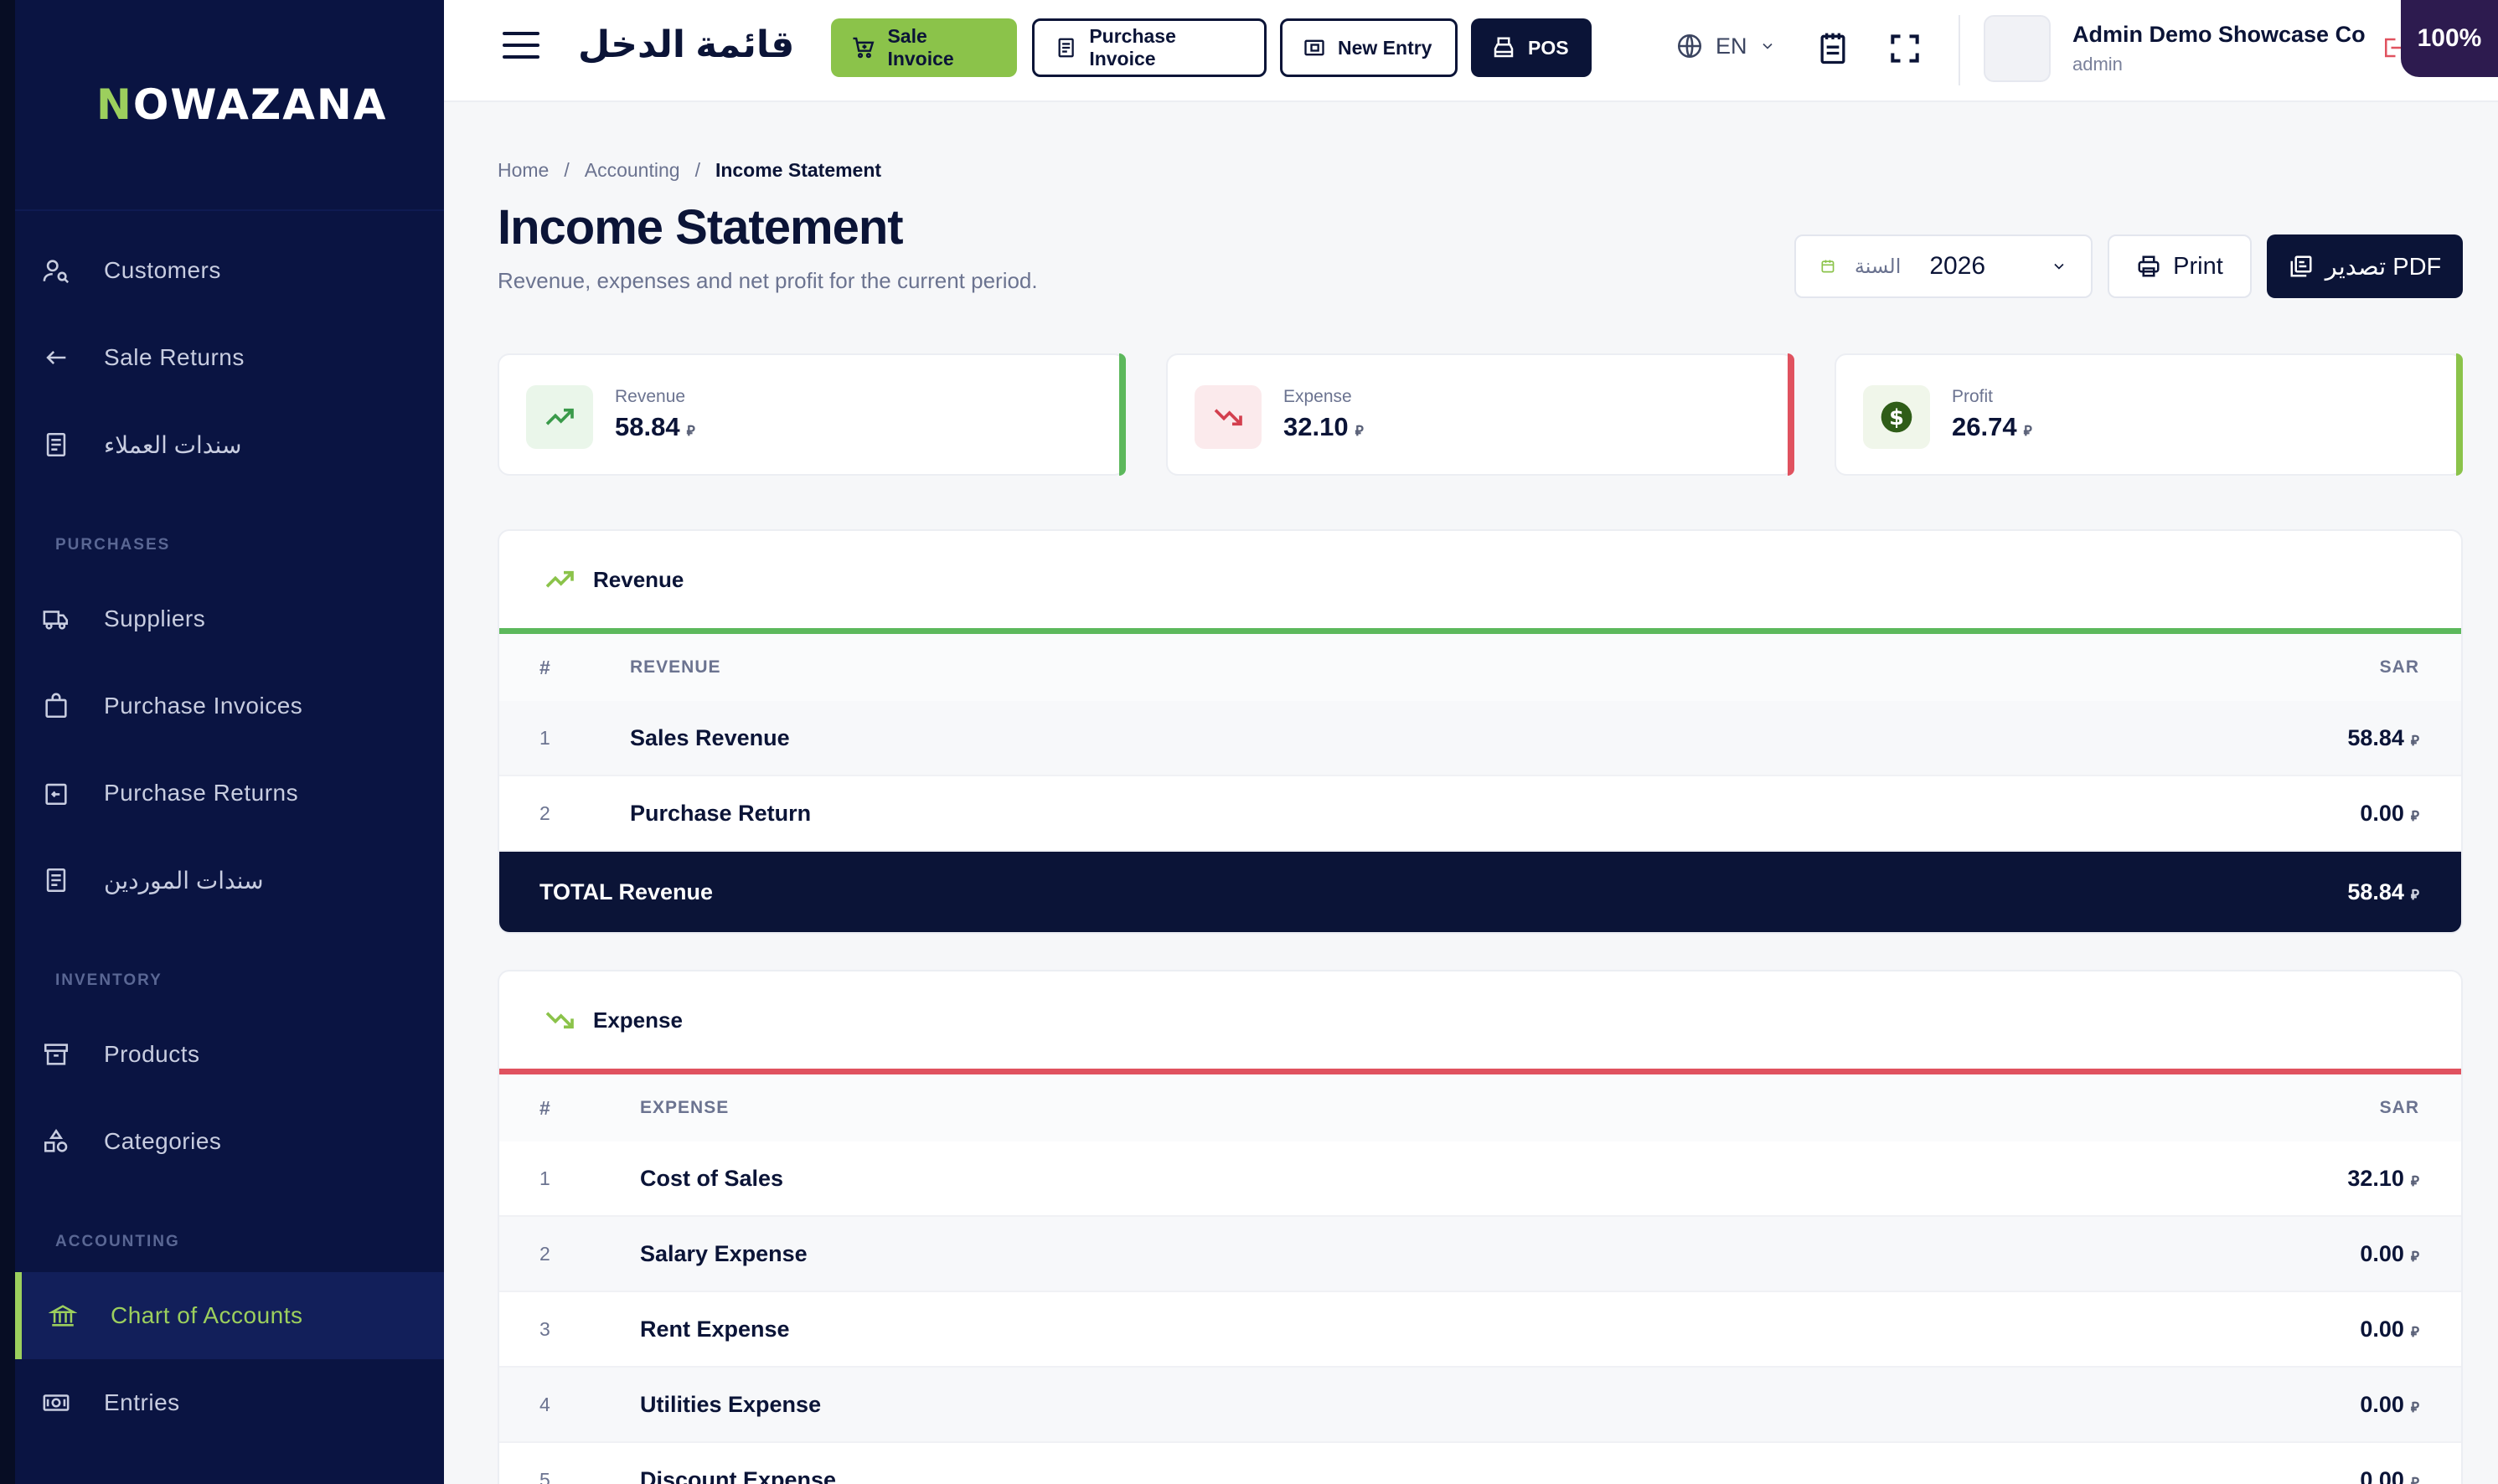 The height and width of the screenshot is (1484, 2498). I want to click on kpi-profit: $ Profit 26.74 ⃁, so click(2149, 414).